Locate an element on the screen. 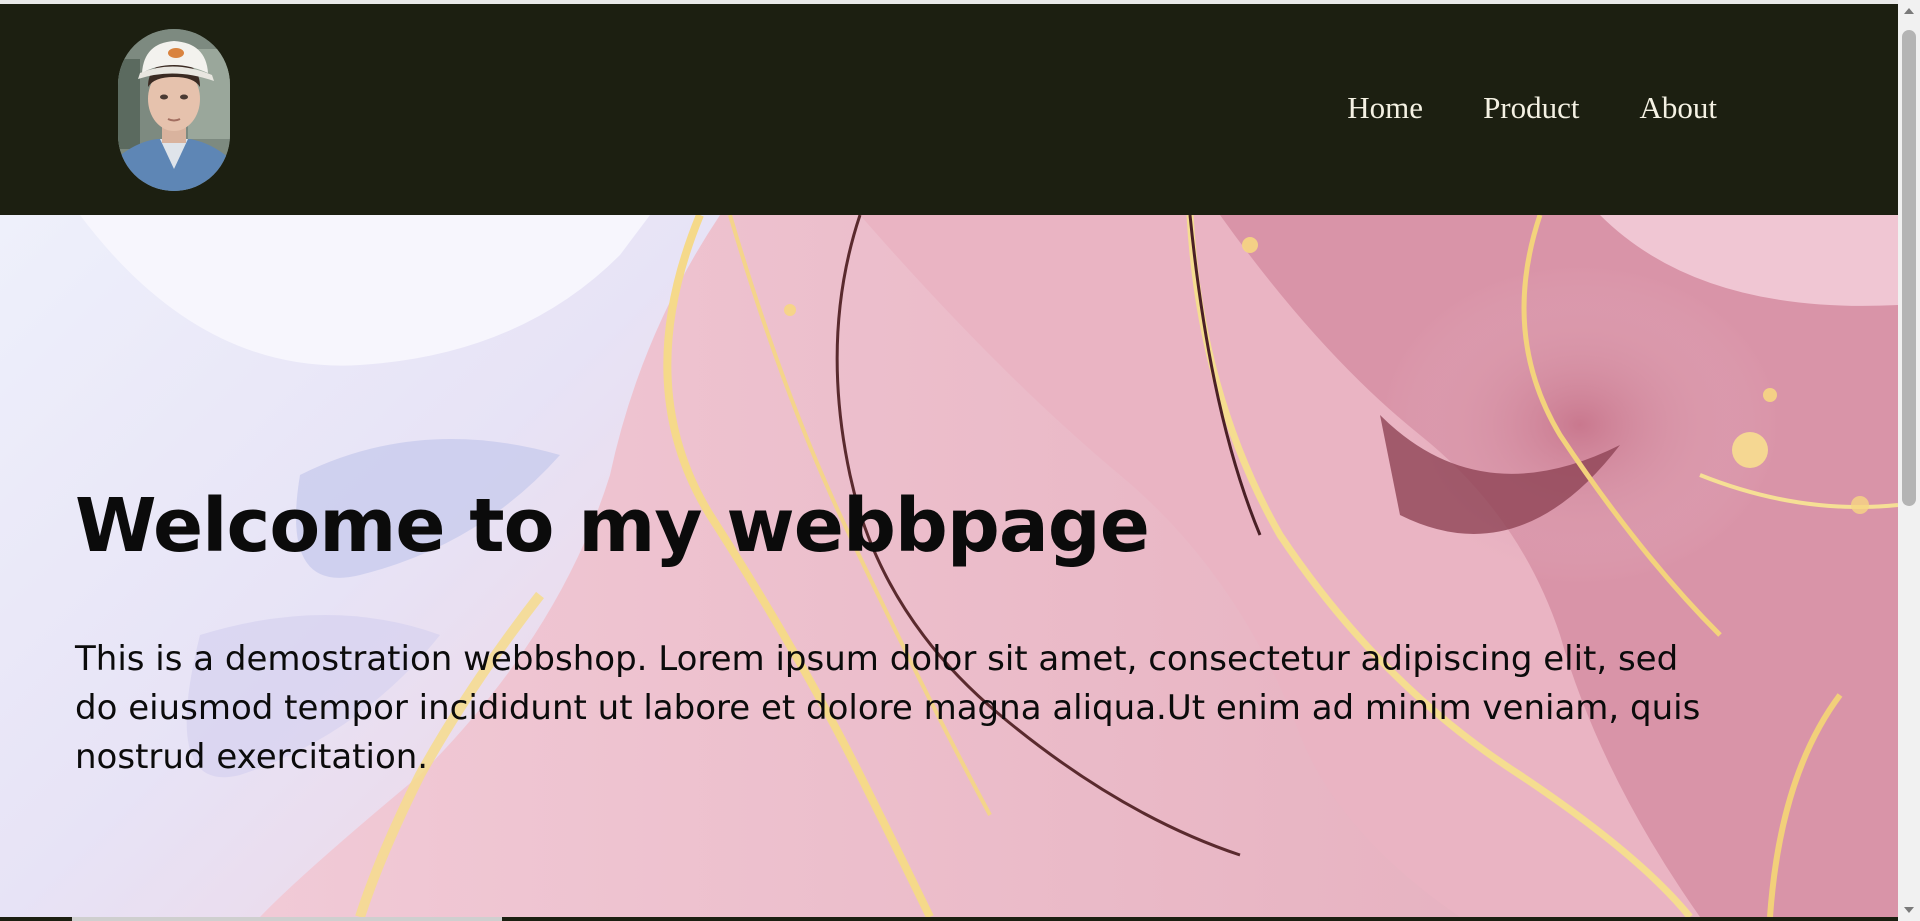 This screenshot has width=1920, height=921. main-nav: Home Product About is located at coordinates (1532, 107).